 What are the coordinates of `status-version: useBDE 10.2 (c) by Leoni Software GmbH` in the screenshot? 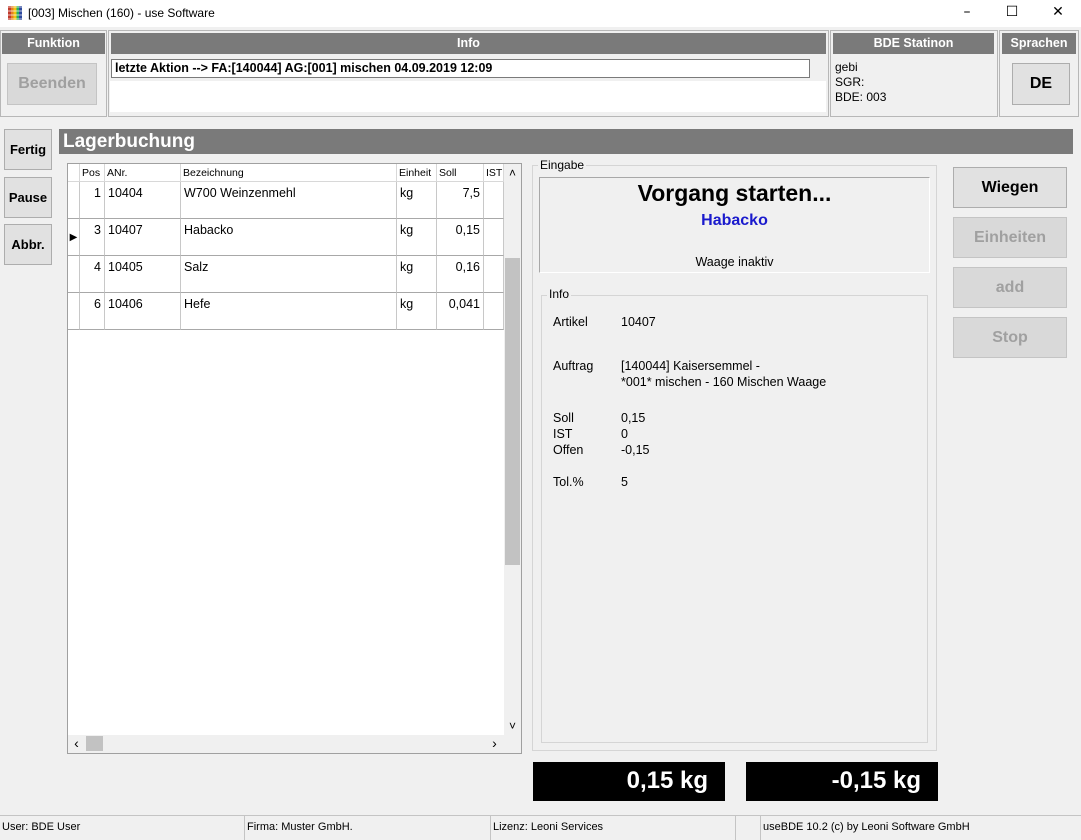 It's located at (866, 827).